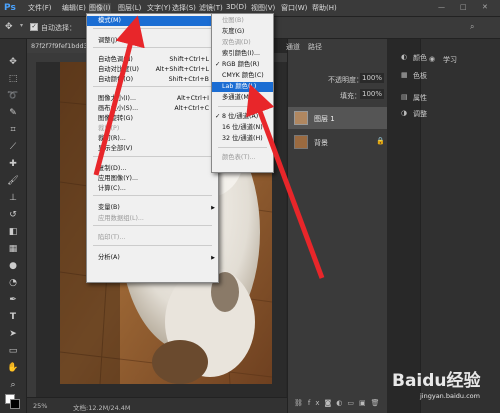  What do you see at coordinates (436, 381) in the screenshot?
I see `baidu-watermark-logo: Baidu经验` at bounding box center [436, 381].